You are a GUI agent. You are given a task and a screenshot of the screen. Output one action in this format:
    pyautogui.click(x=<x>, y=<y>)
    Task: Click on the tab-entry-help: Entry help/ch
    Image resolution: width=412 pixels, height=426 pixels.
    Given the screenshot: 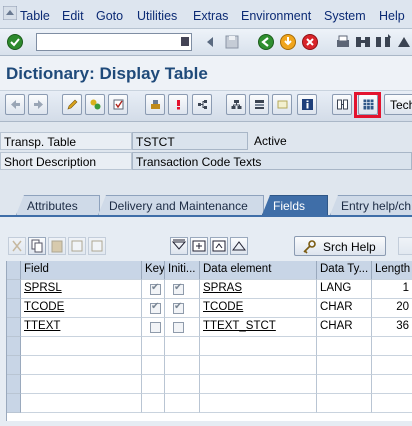 What is the action you would take?
    pyautogui.click(x=371, y=205)
    